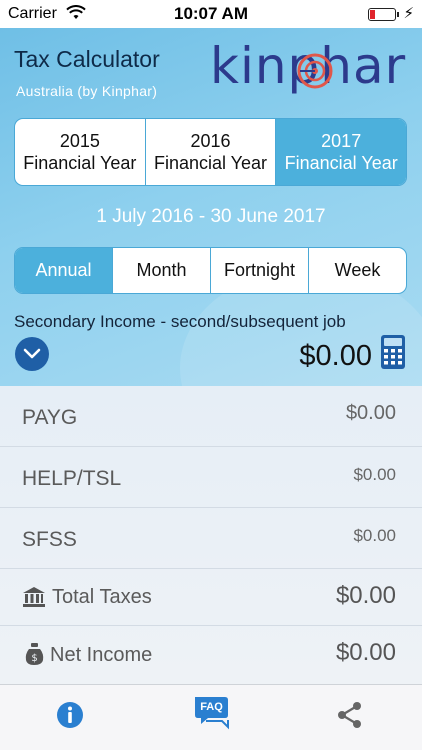 The height and width of the screenshot is (750, 422). What do you see at coordinates (374, 535) in the screenshot?
I see `sfss-value: $0.00` at bounding box center [374, 535].